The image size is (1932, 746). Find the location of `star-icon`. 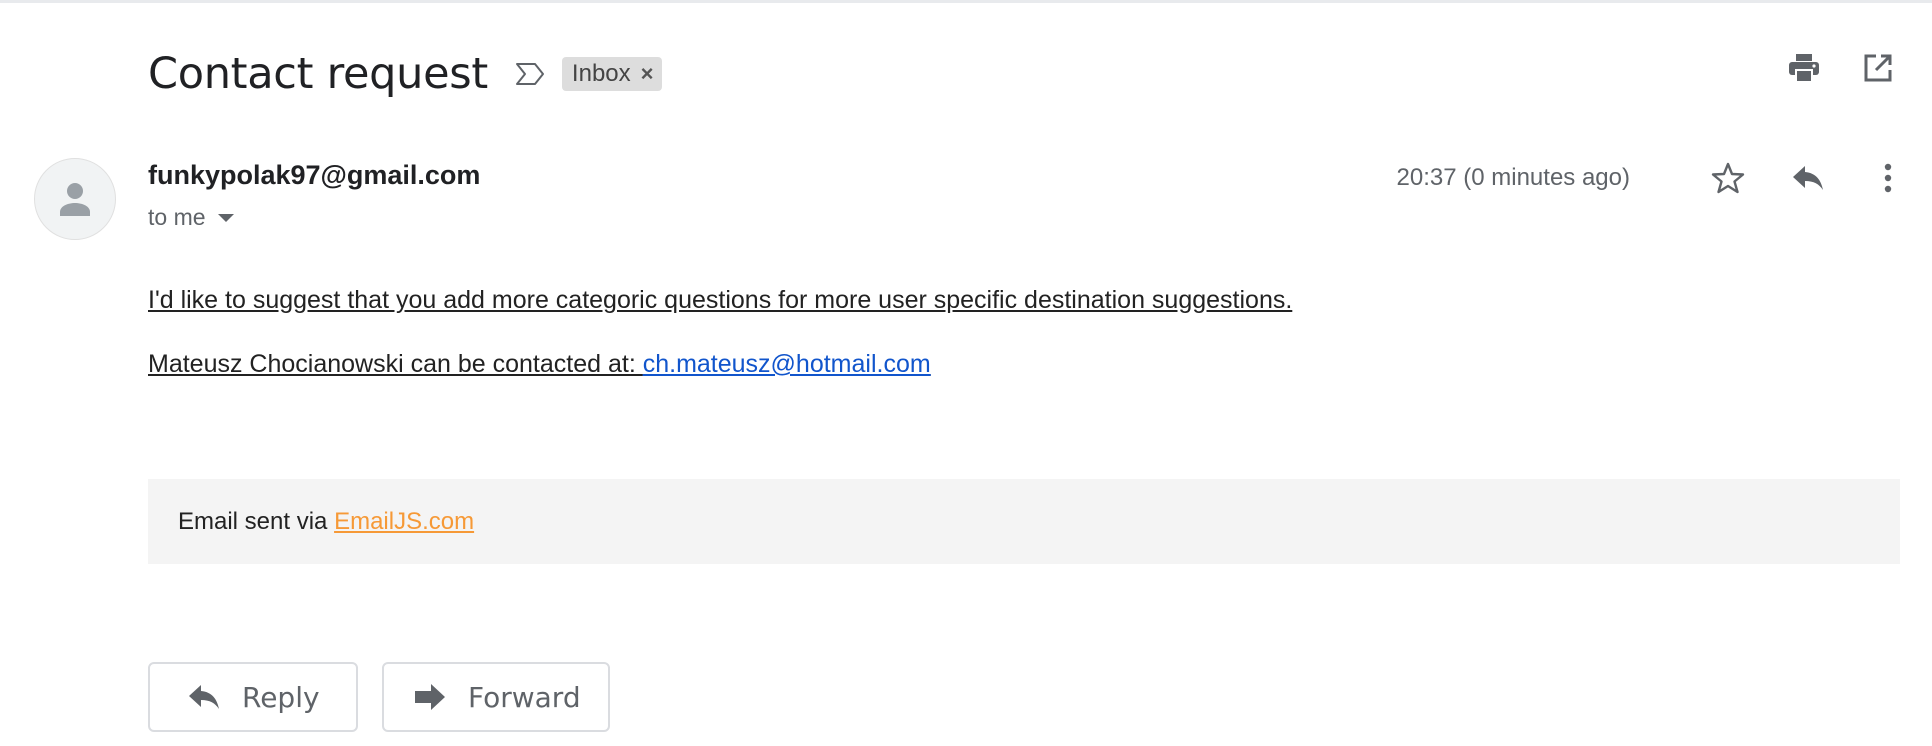

star-icon is located at coordinates (1728, 178).